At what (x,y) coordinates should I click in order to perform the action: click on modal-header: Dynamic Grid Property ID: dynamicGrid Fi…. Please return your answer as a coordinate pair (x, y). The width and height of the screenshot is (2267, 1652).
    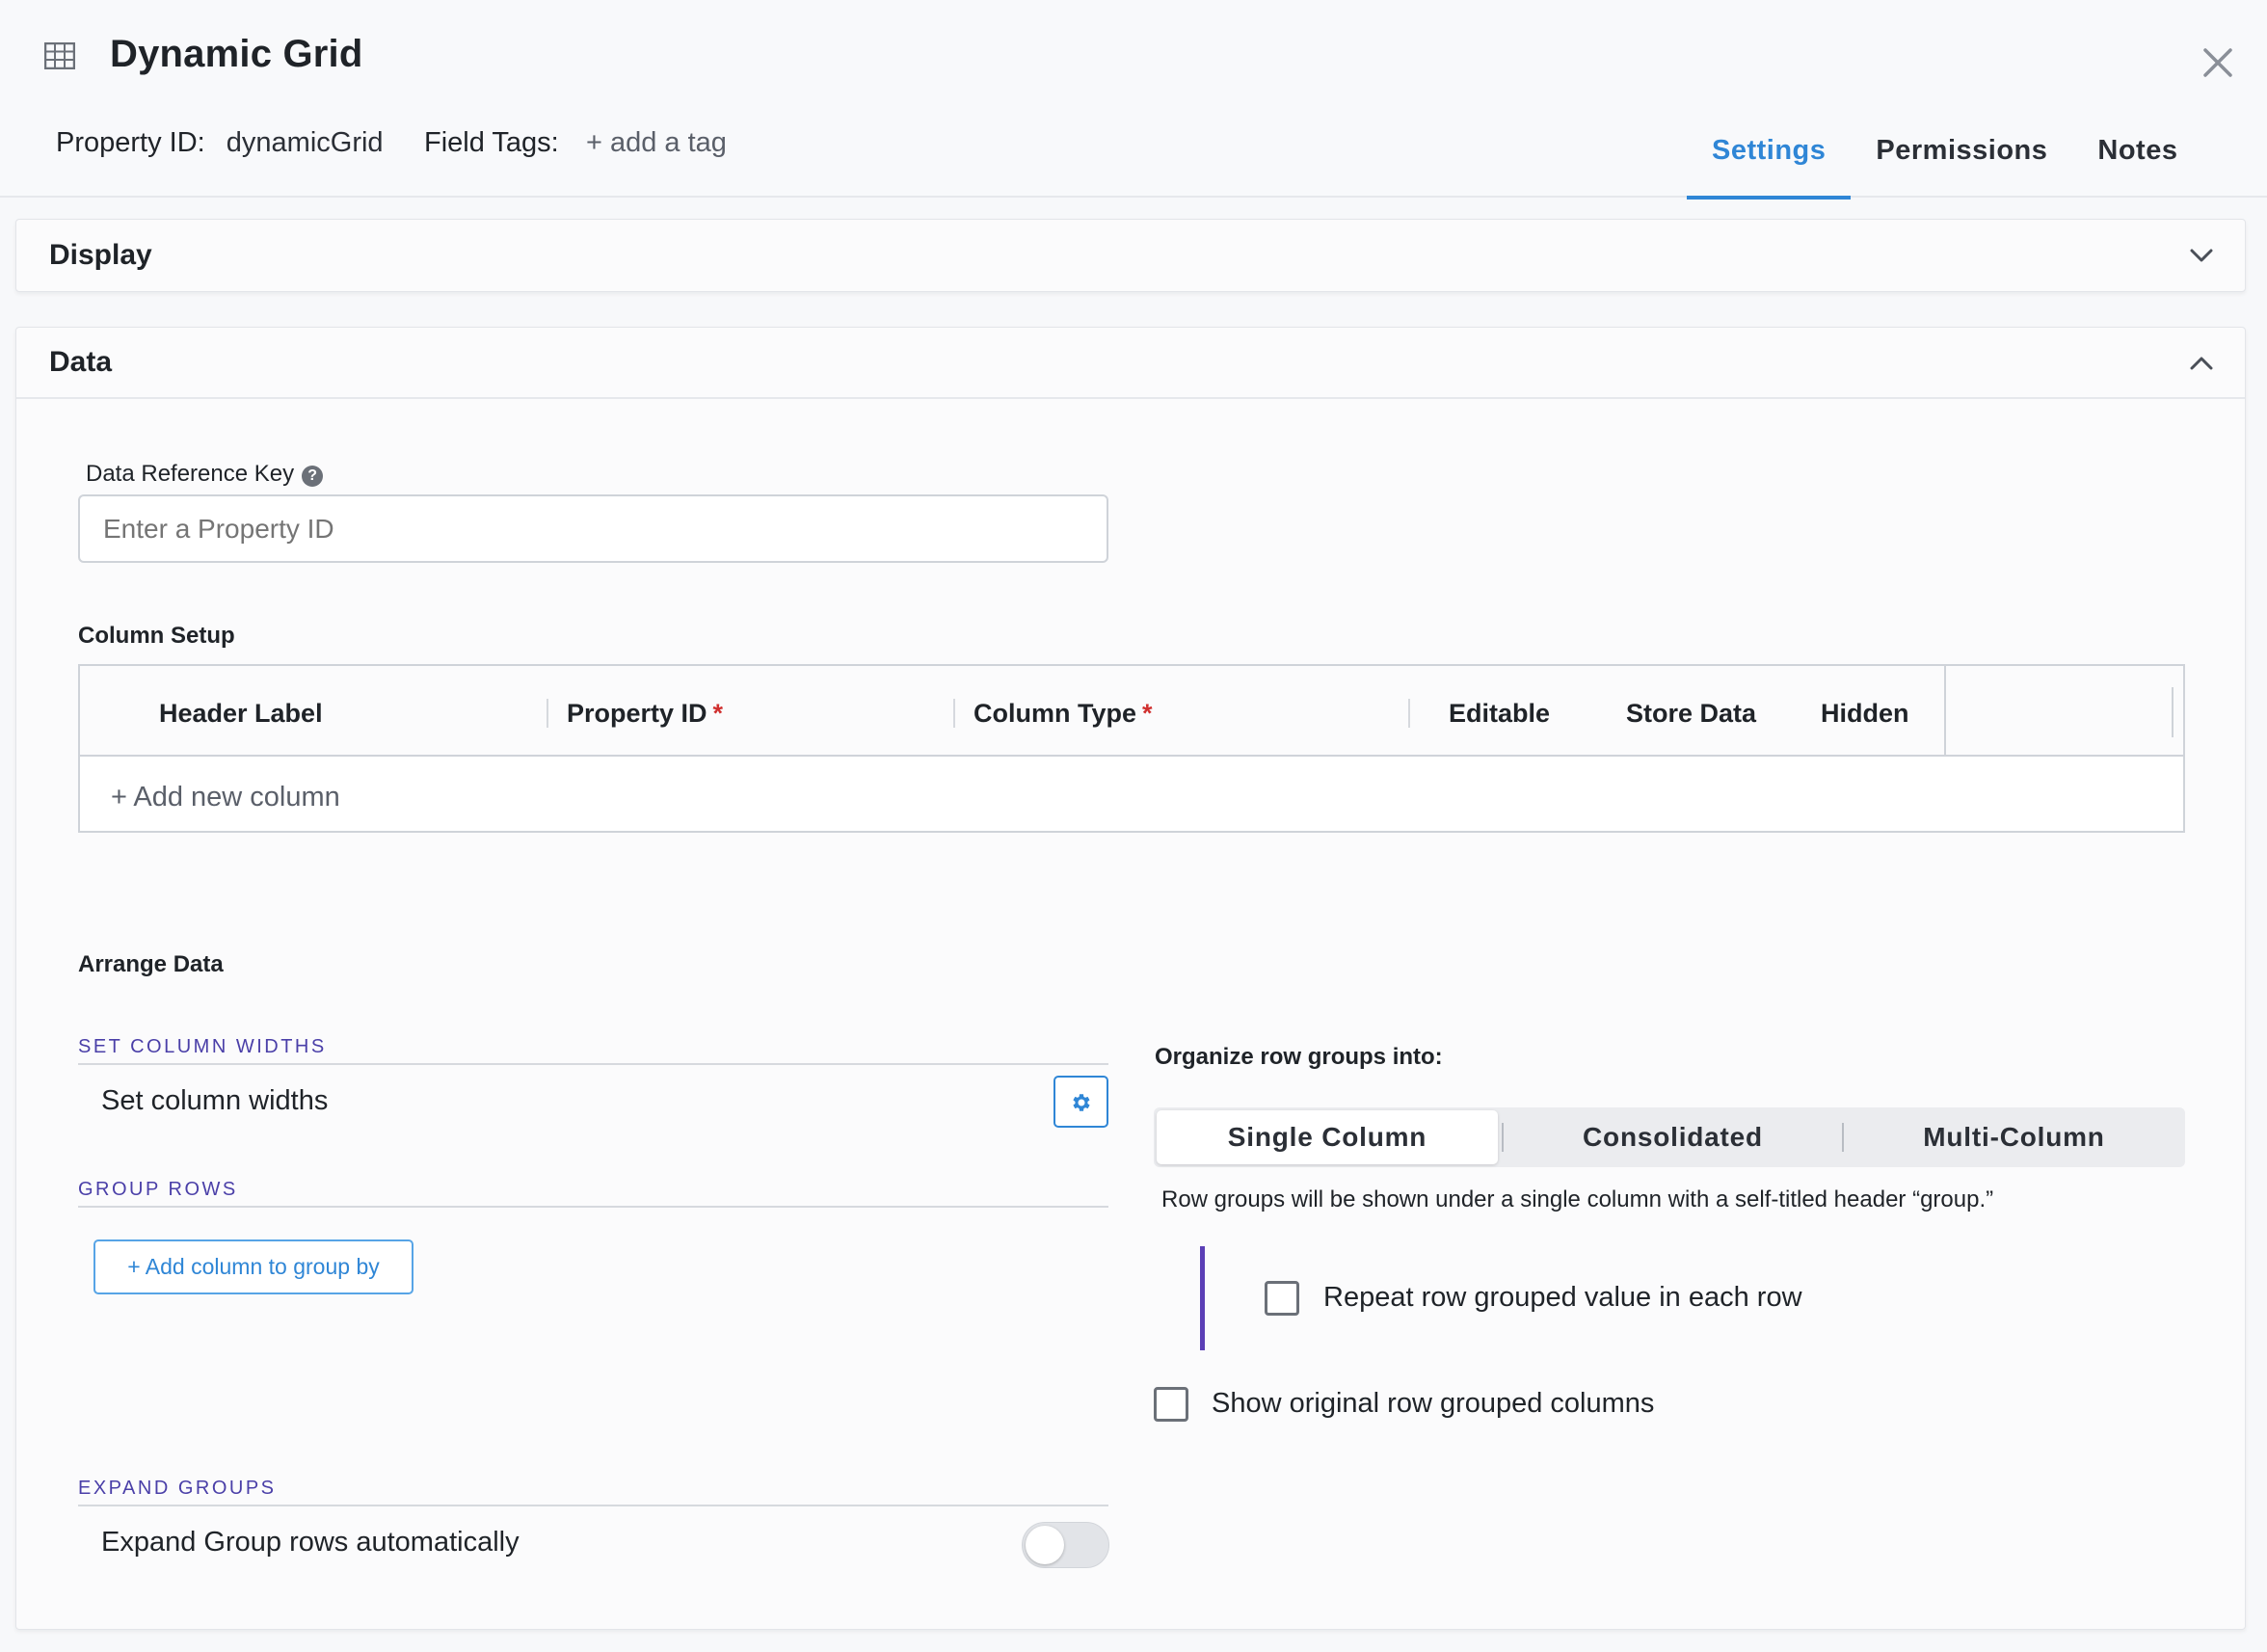
    Looking at the image, I should click on (1133, 100).